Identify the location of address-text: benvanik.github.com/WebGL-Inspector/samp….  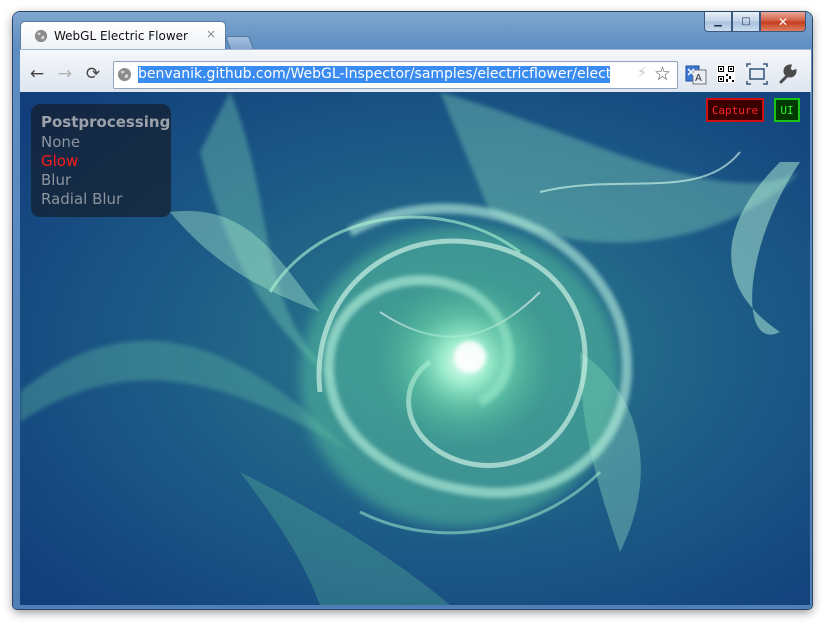
(374, 74).